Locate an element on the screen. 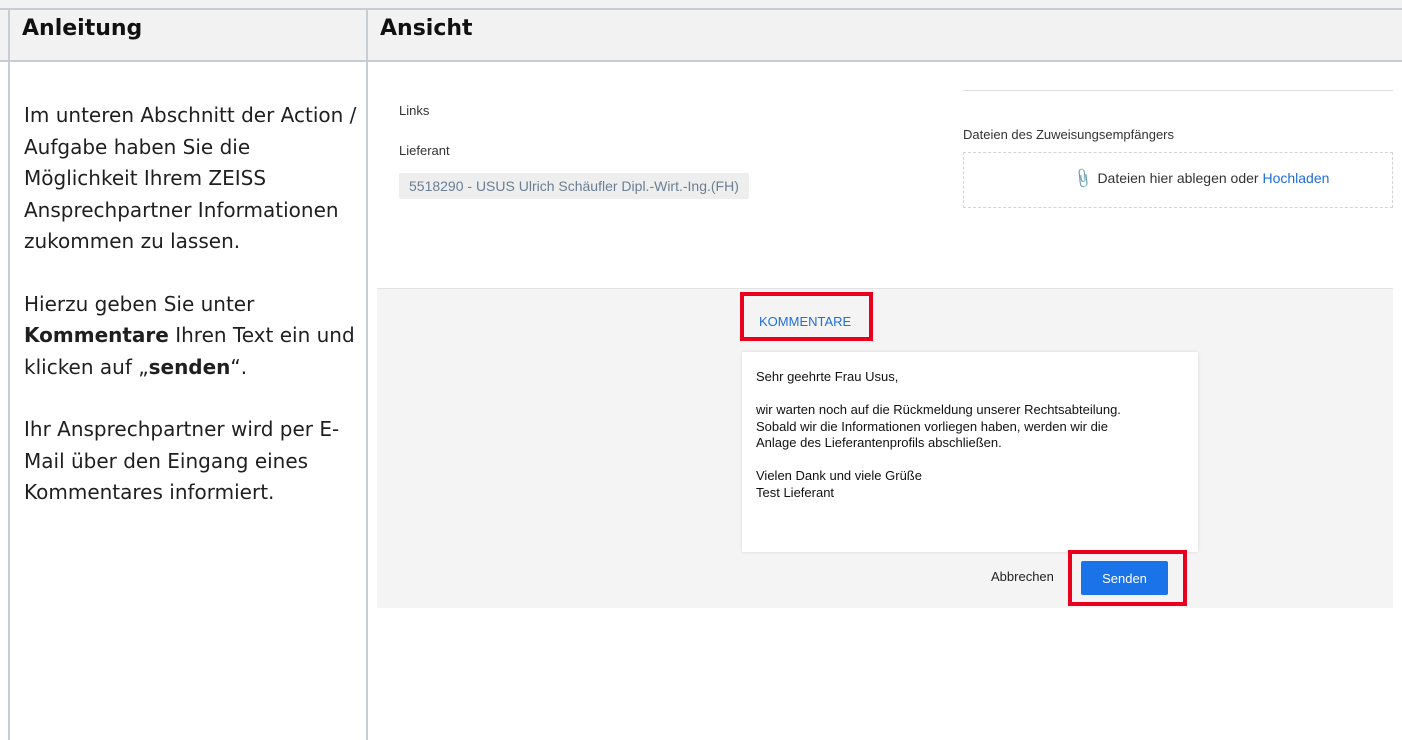 The image size is (1402, 740). table-top-border is located at coordinates (701, 9).